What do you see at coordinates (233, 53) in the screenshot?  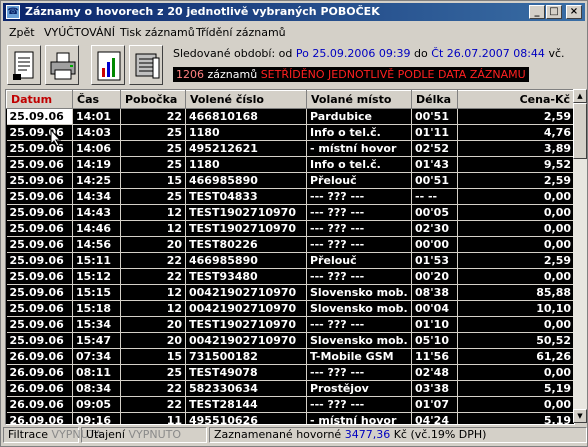 I see `period-label: Sledované období: od` at bounding box center [233, 53].